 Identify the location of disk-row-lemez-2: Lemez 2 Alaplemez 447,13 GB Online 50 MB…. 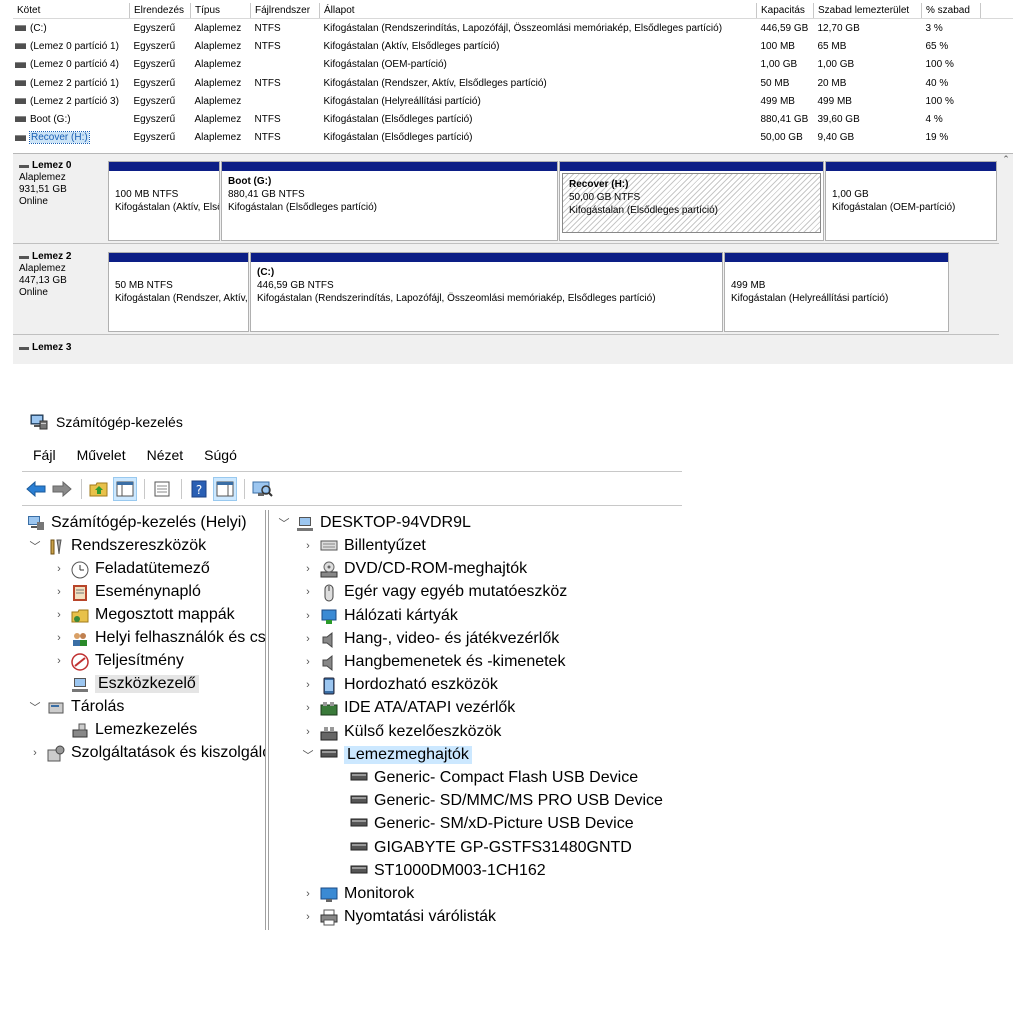
(508, 290).